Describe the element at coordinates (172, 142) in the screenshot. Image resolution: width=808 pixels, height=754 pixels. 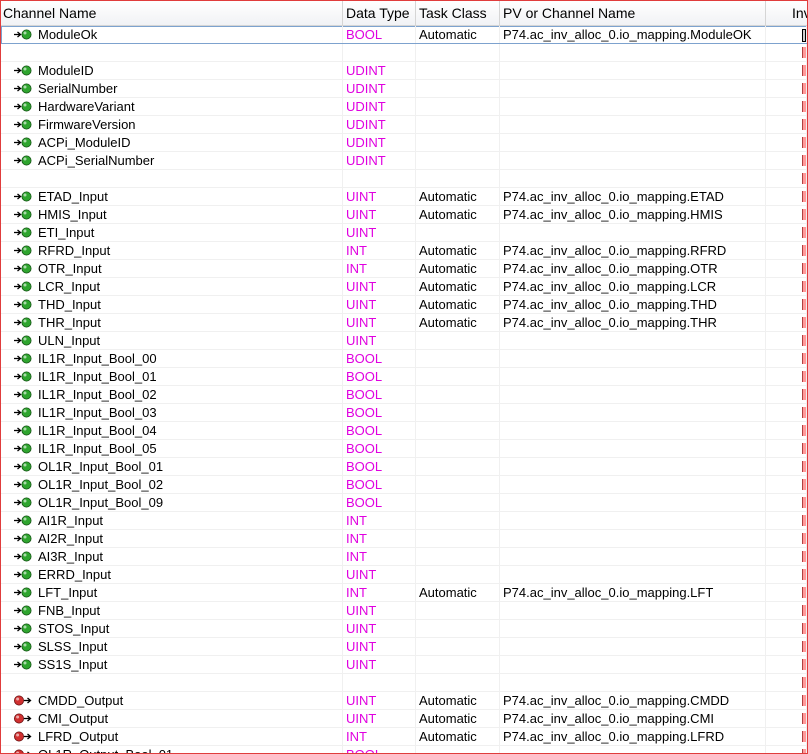
I see `channel-name-cell: ACPi_ModuleID` at that location.